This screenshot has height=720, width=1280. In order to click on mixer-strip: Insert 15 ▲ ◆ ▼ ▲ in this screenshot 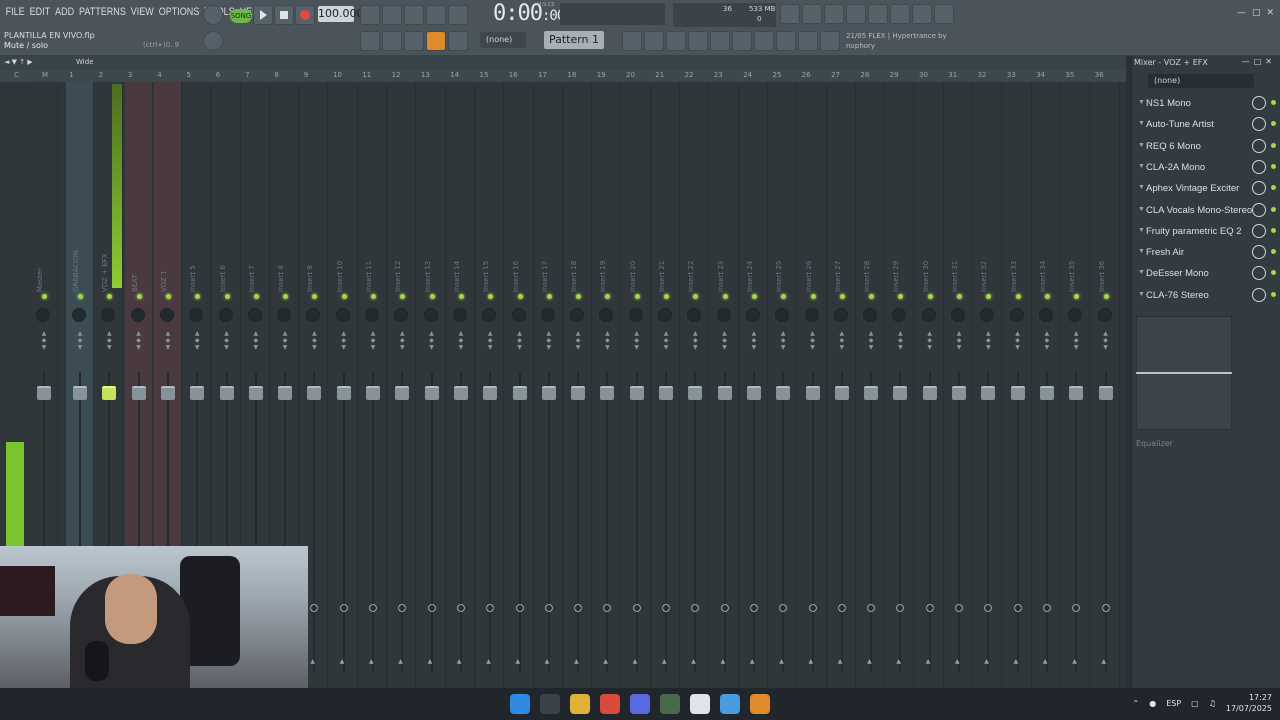, I will do `click(490, 385)`.